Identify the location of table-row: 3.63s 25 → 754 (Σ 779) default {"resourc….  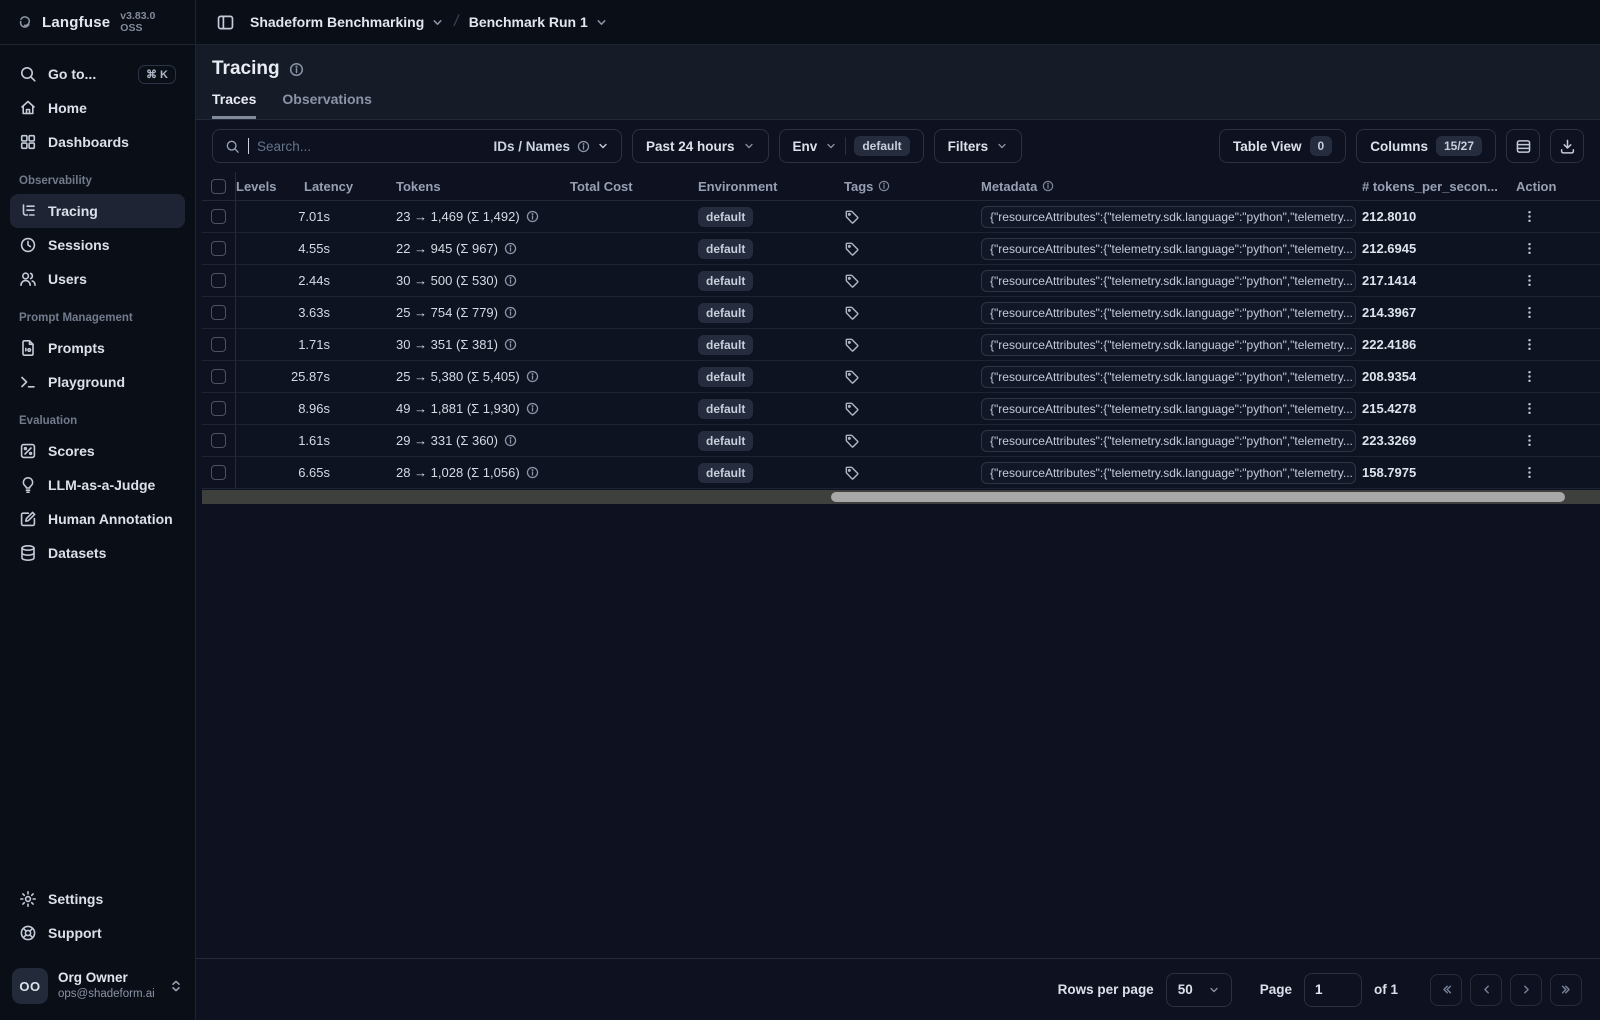
(901, 313).